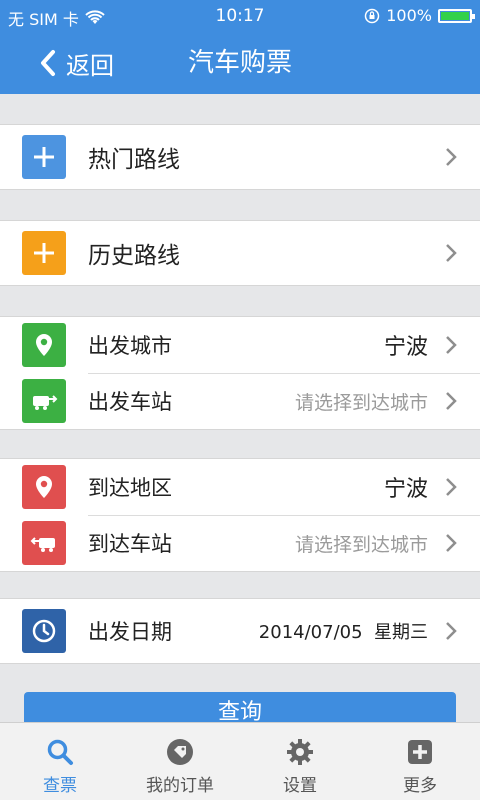 The image size is (480, 800). Describe the element at coordinates (240, 543) in the screenshot. I see `arrival-station-row: 到达车站 请选择到达城市` at that location.